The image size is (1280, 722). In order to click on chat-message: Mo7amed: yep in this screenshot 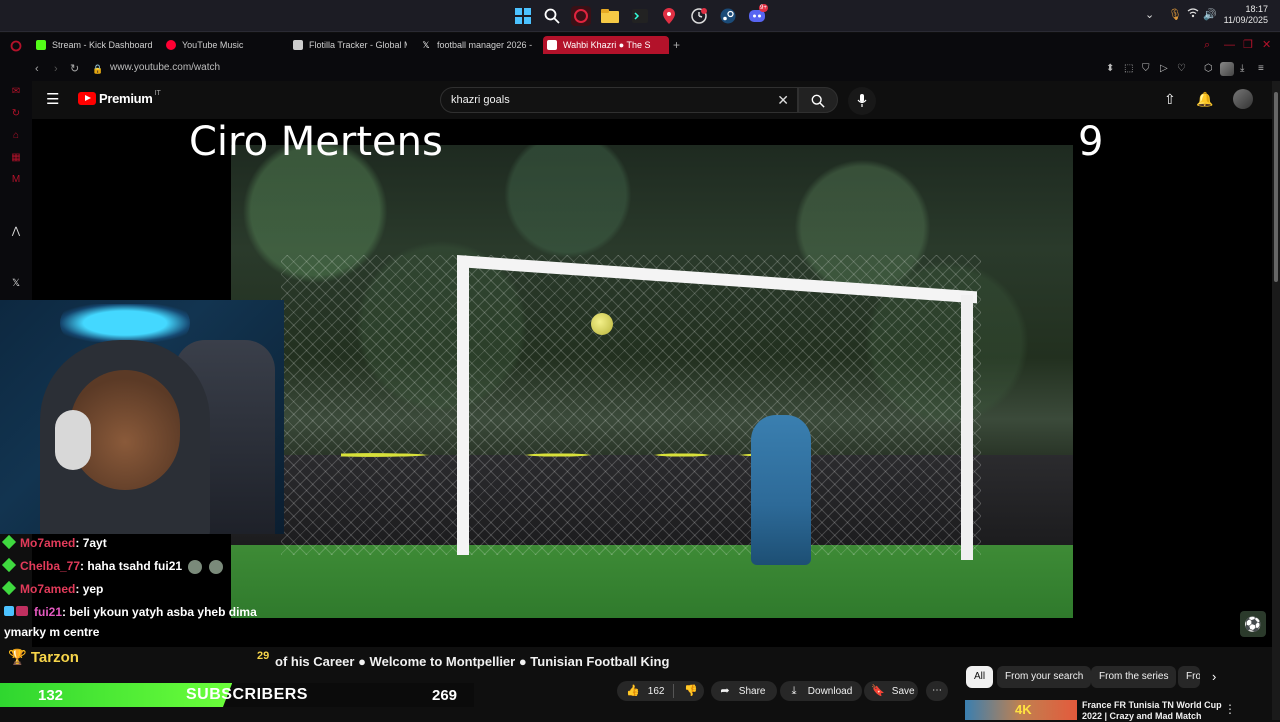, I will do `click(52, 588)`.